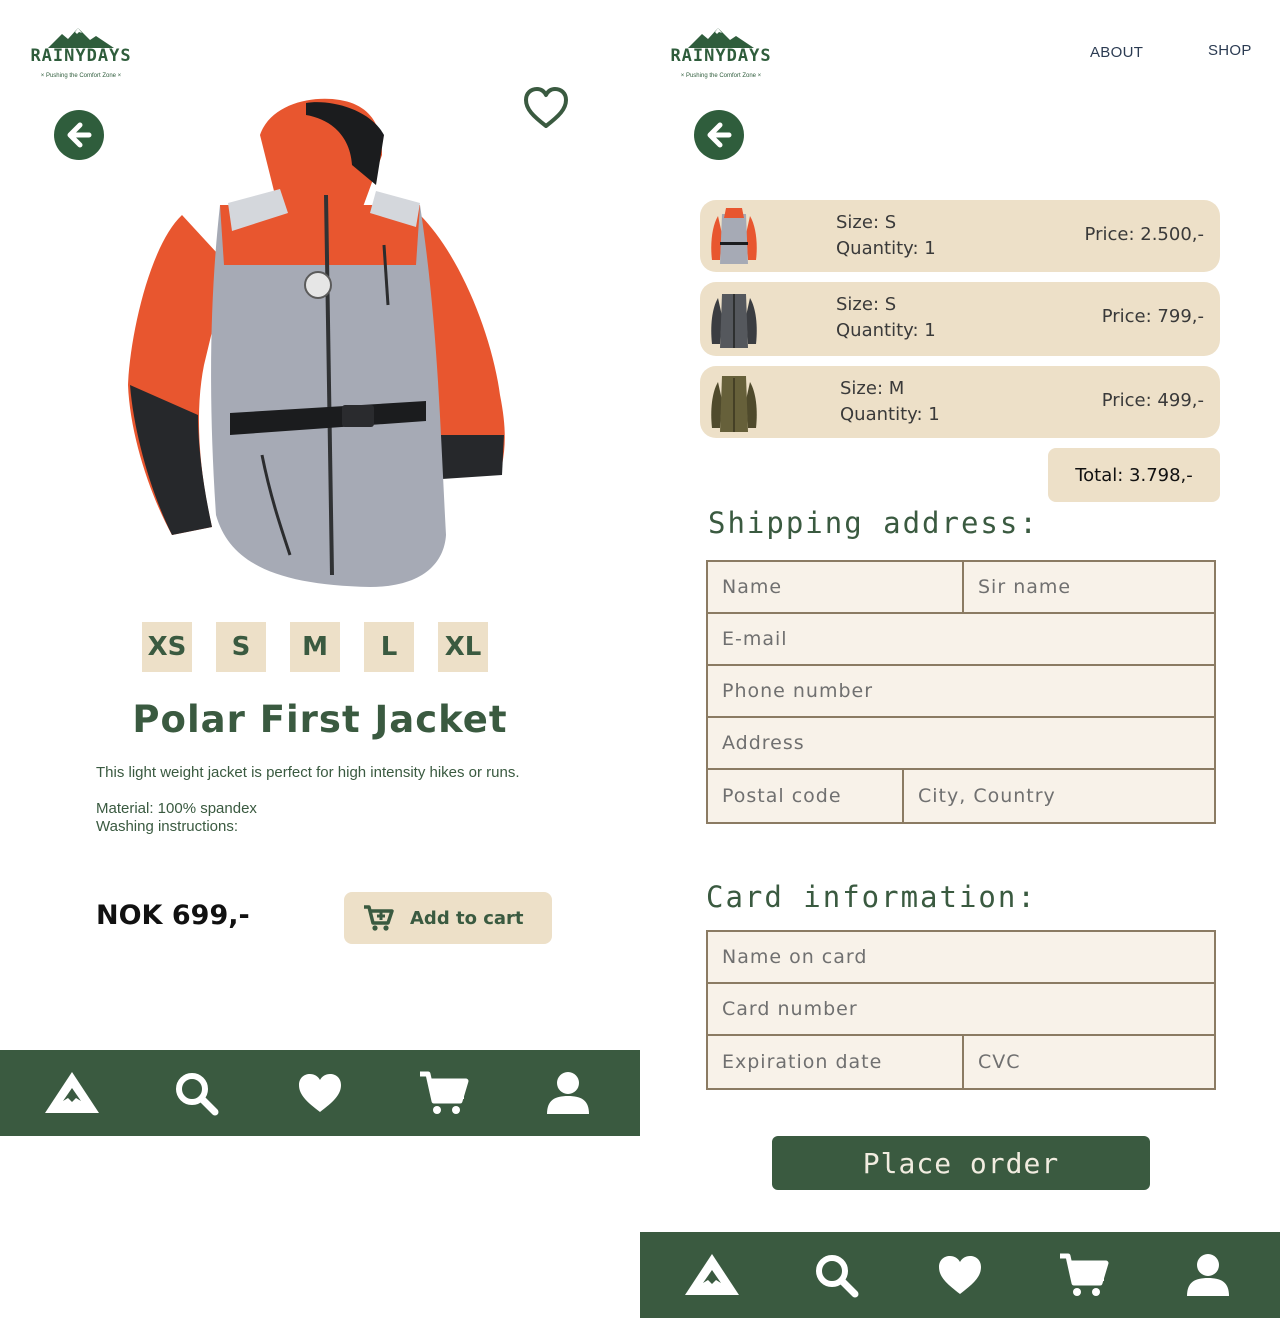  Describe the element at coordinates (835, 1062) in the screenshot. I see `expiration-date-field: Expiration date` at that location.